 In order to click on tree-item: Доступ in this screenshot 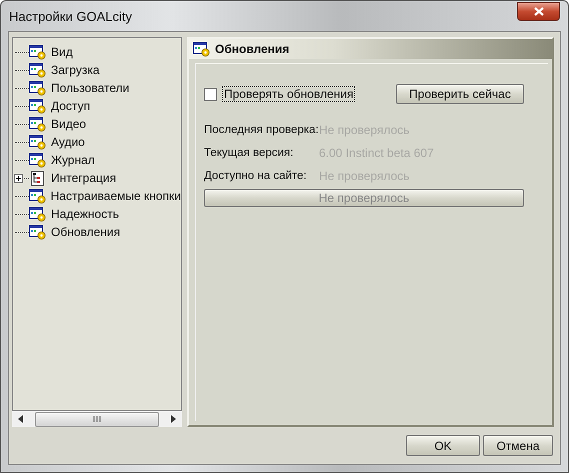, I will do `click(70, 106)`.